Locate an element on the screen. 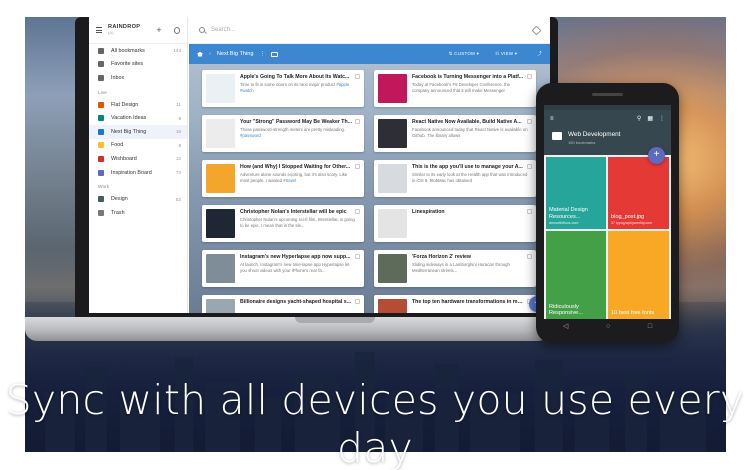  folder-icon is located at coordinates (275, 54).